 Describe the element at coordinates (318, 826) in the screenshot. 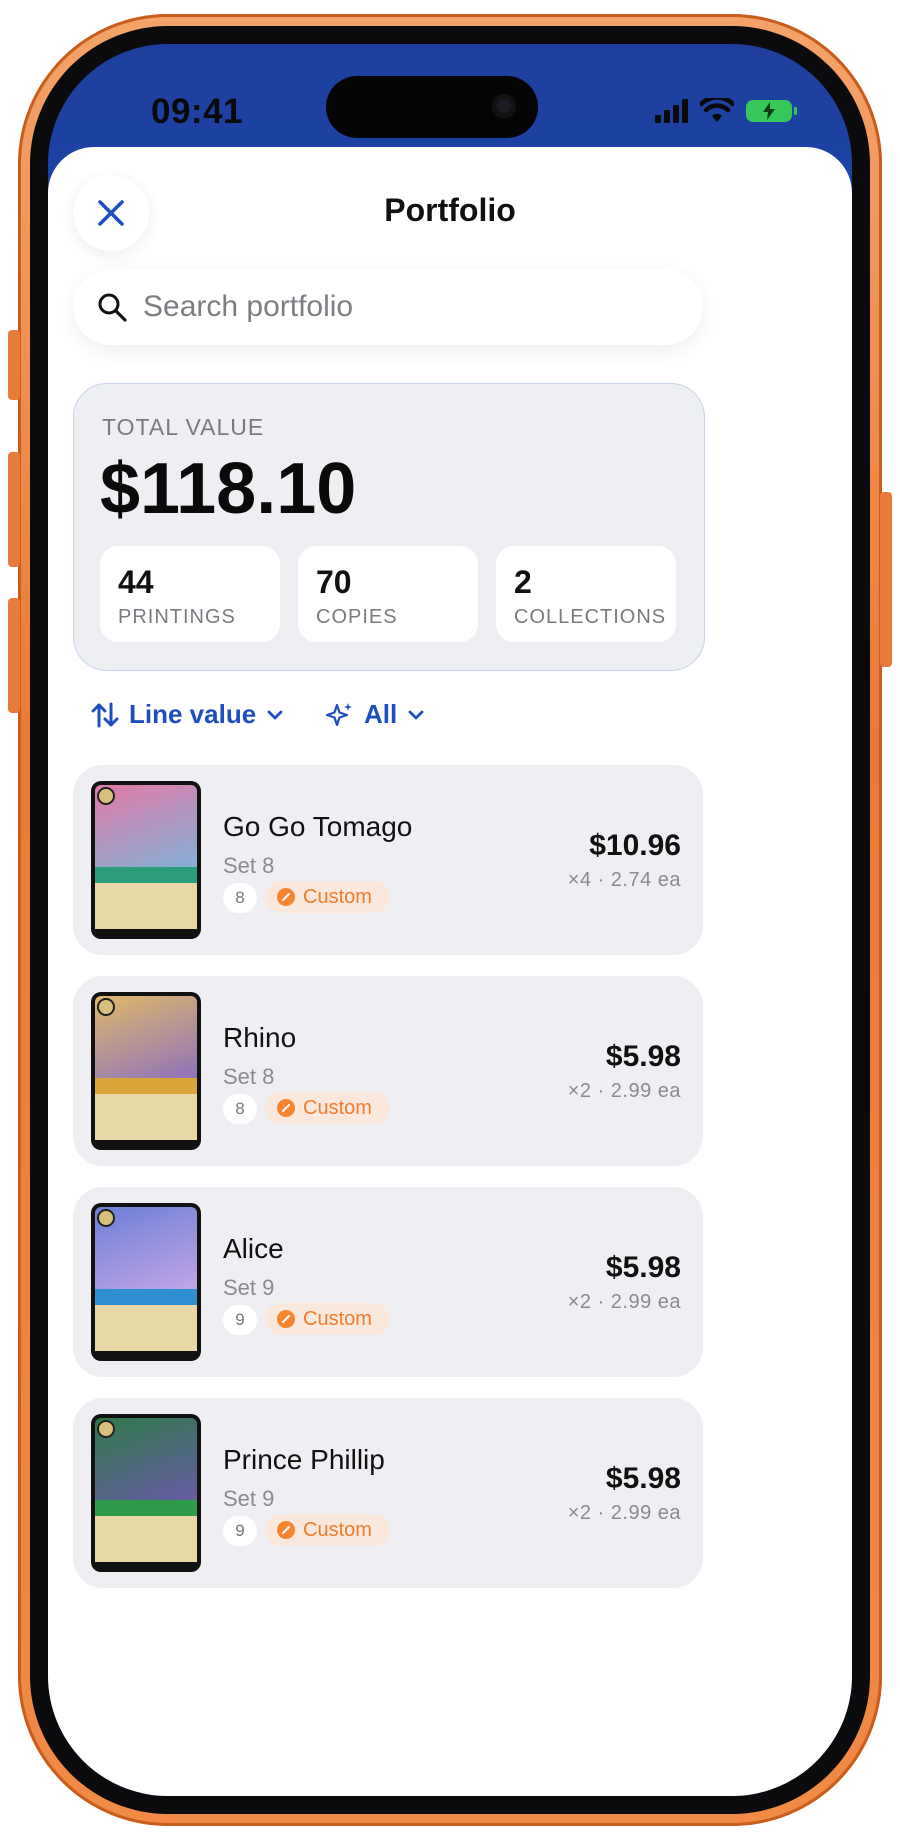

I see `item-name: Go Go Tomago` at that location.